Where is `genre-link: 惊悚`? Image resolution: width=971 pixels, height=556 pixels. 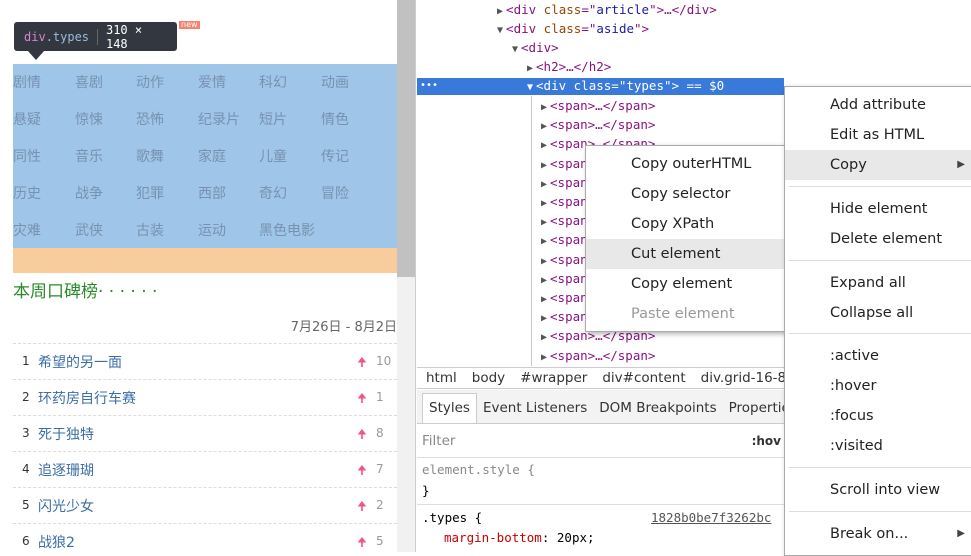
genre-link: 惊悚 is located at coordinates (89, 119).